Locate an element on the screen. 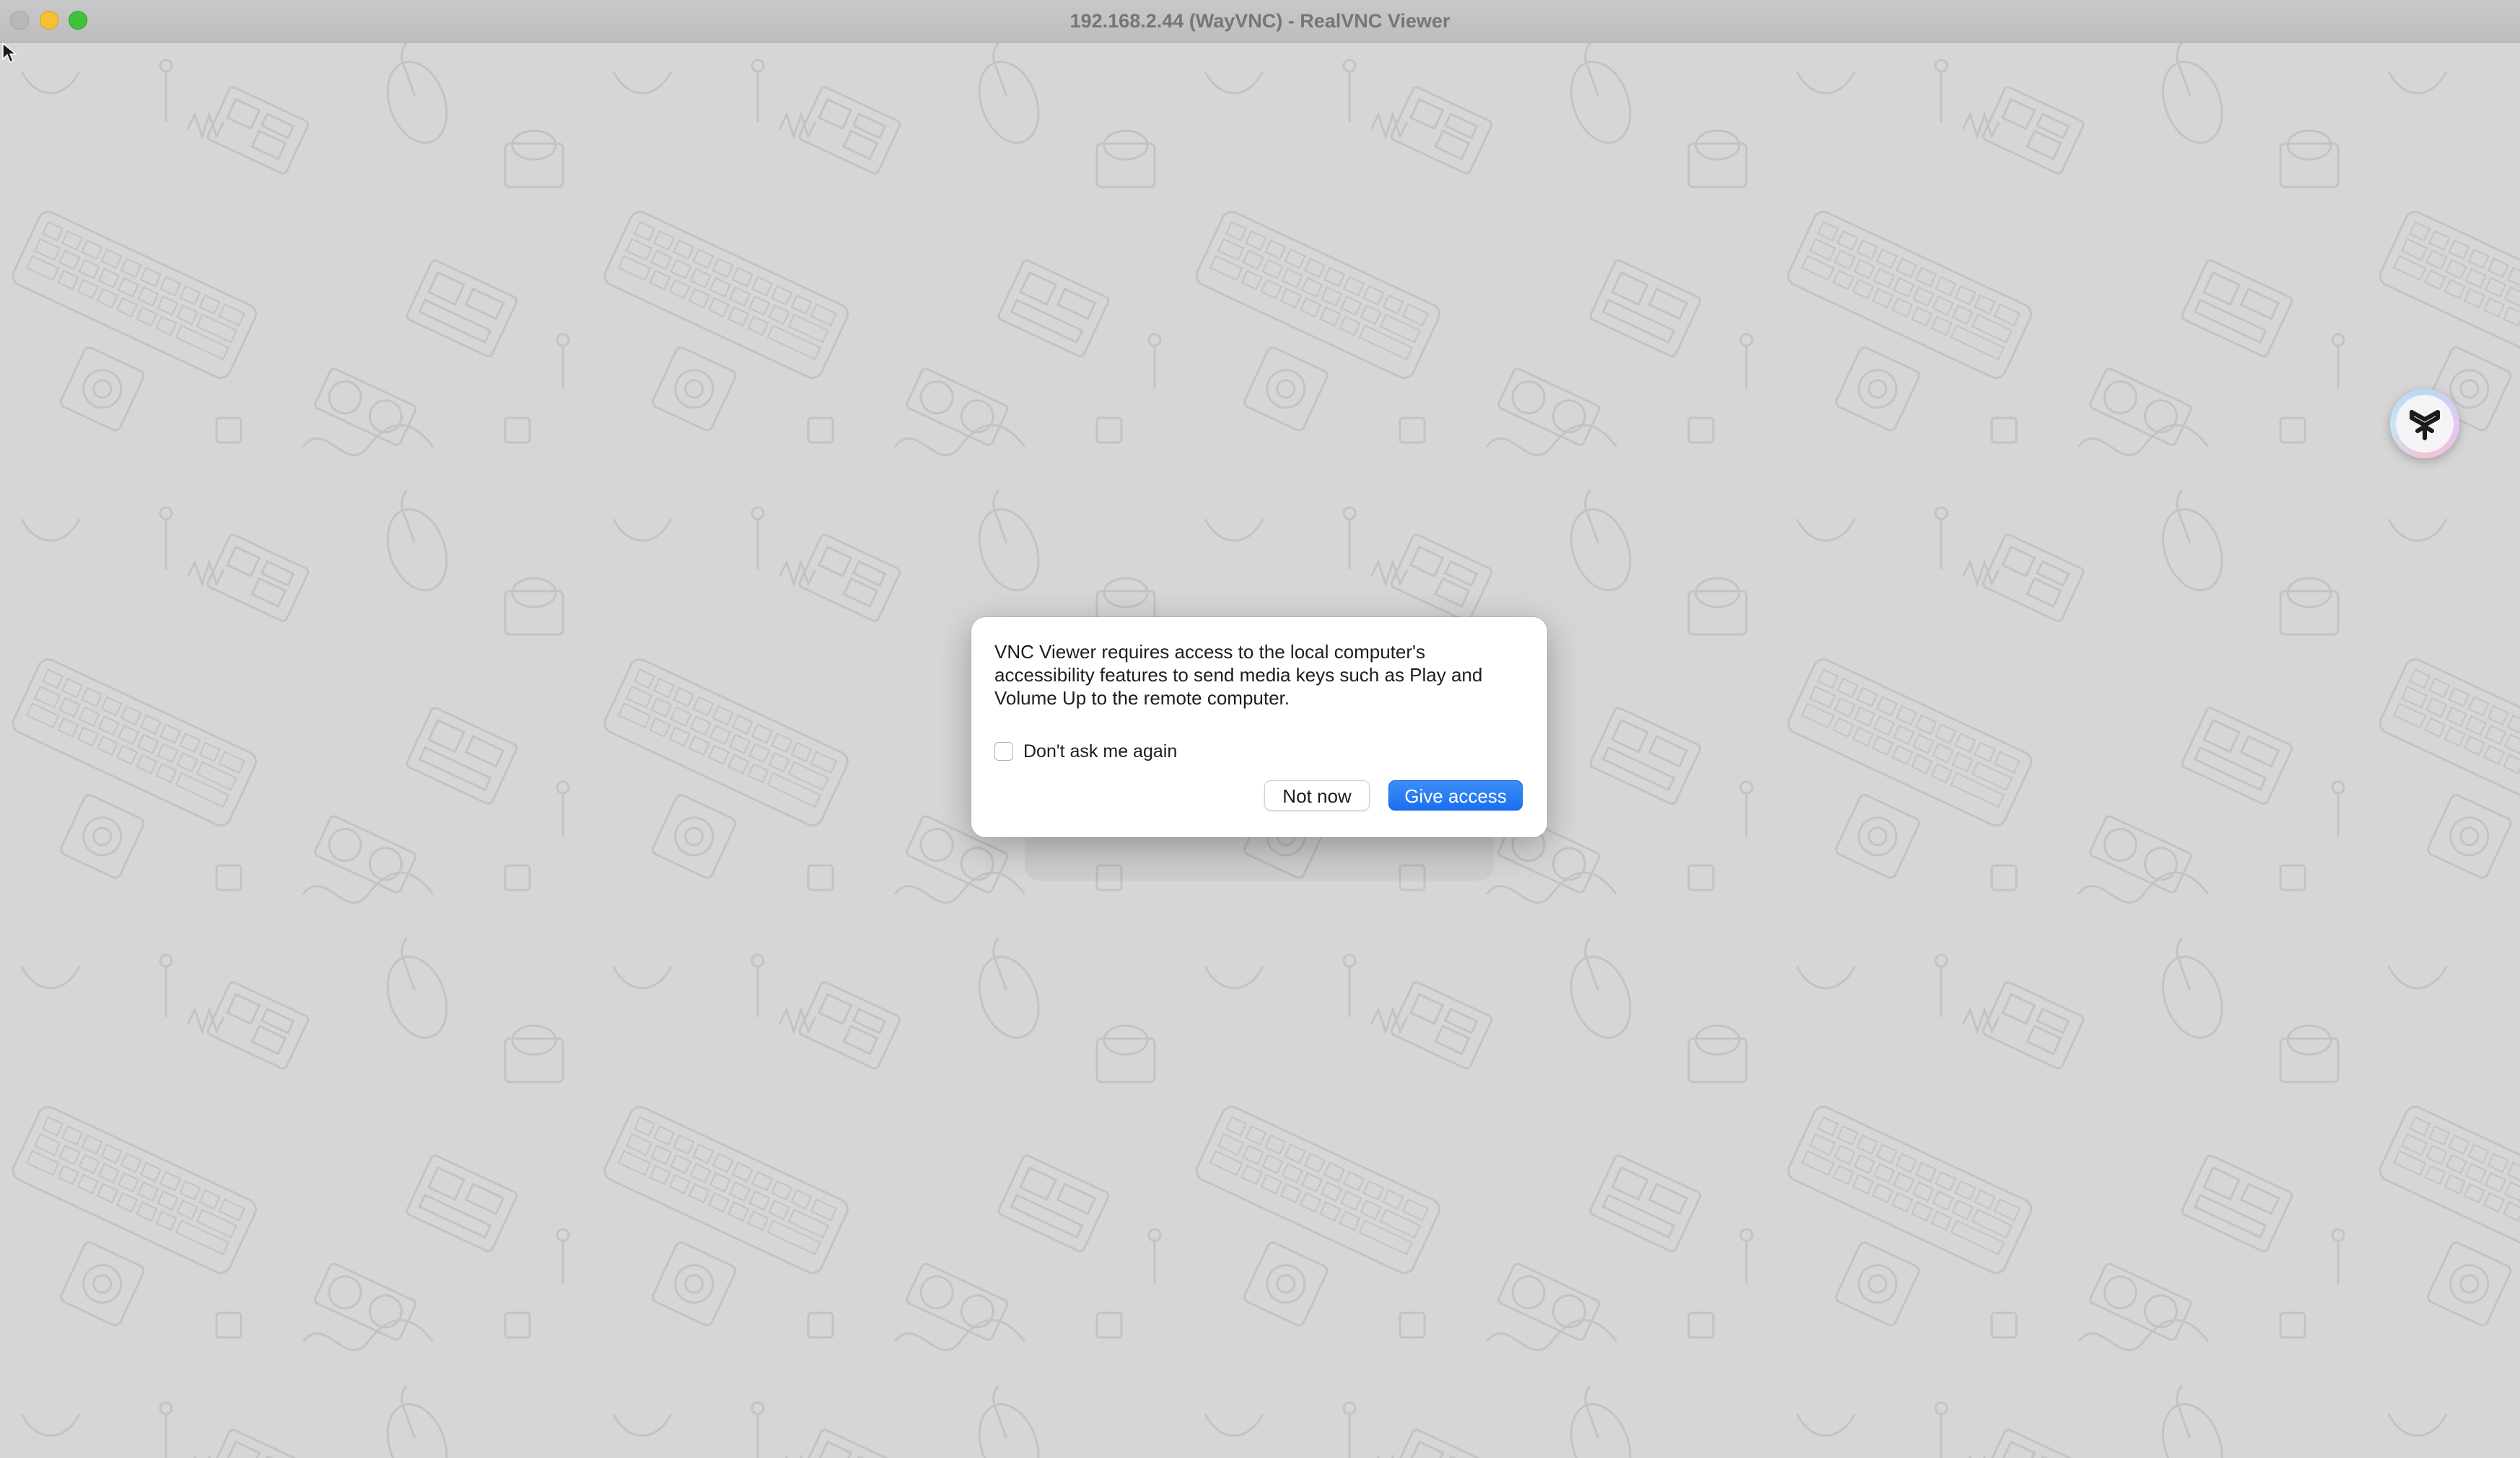  title-bar: 192.168.2.44 (WayVNC) - RealVNC Viewer is located at coordinates (1260, 21).